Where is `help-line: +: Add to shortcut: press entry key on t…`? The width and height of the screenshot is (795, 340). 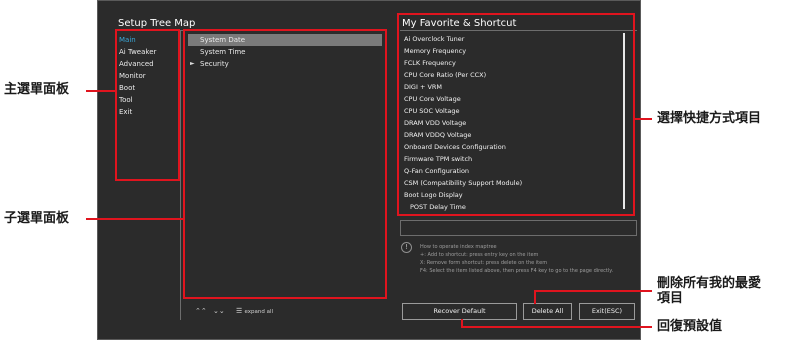
help-line: +: Add to shortcut: press entry key on t… is located at coordinates (479, 255).